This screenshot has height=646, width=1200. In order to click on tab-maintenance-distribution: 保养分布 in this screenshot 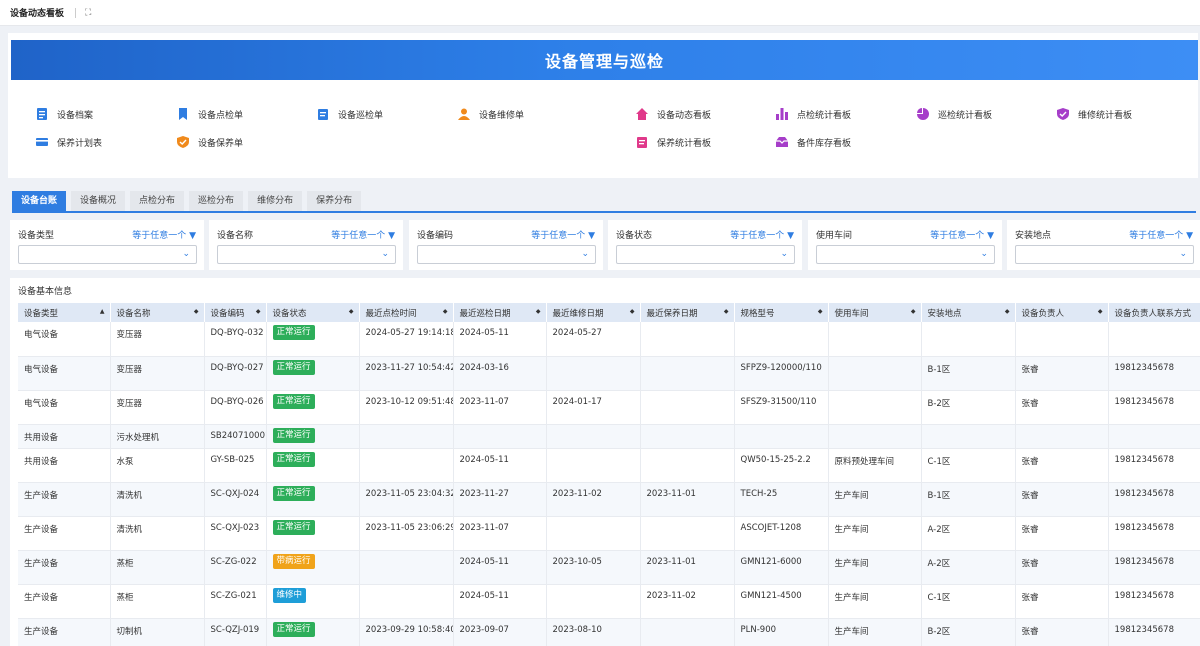, I will do `click(334, 201)`.